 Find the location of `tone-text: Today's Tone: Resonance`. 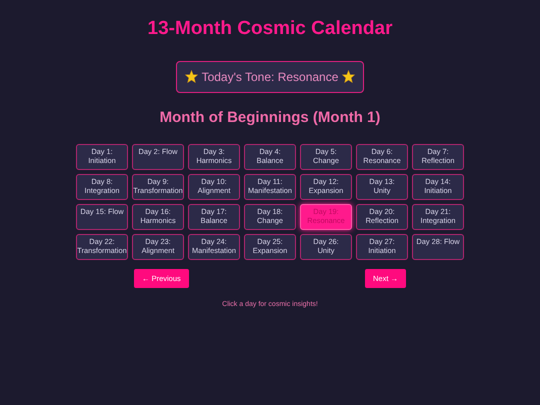

tone-text: Today's Tone: Resonance is located at coordinates (270, 77).